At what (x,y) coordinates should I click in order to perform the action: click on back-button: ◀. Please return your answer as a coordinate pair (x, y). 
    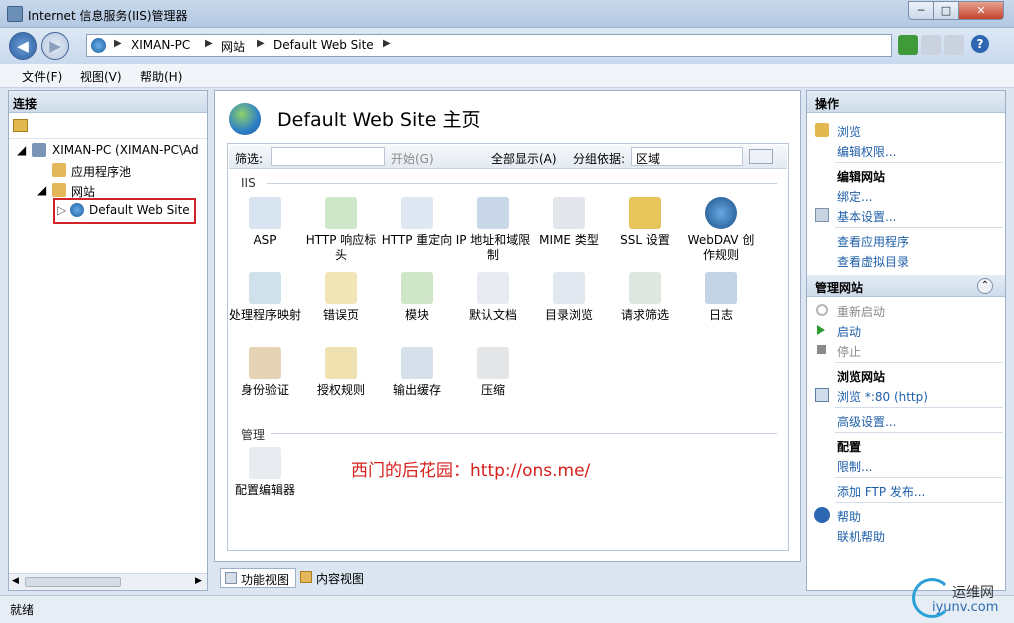
    Looking at the image, I should click on (23, 46).